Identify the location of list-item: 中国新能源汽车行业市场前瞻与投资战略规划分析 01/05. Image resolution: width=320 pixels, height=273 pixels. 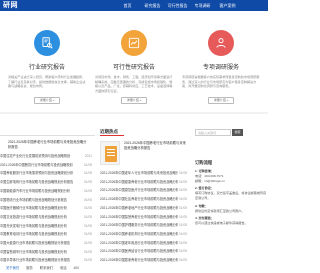
(47, 191).